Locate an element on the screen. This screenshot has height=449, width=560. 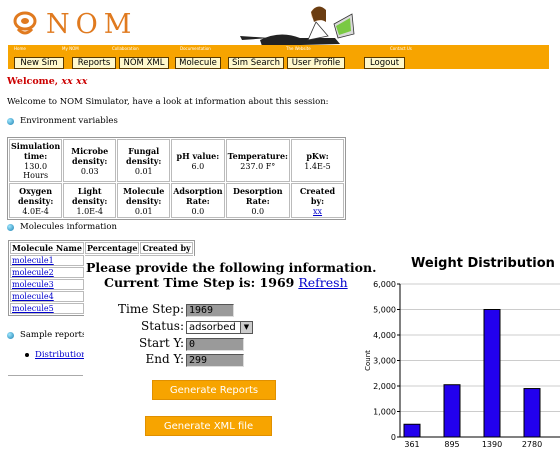
chevron-down-icon: ▼ is located at coordinates (246, 327).